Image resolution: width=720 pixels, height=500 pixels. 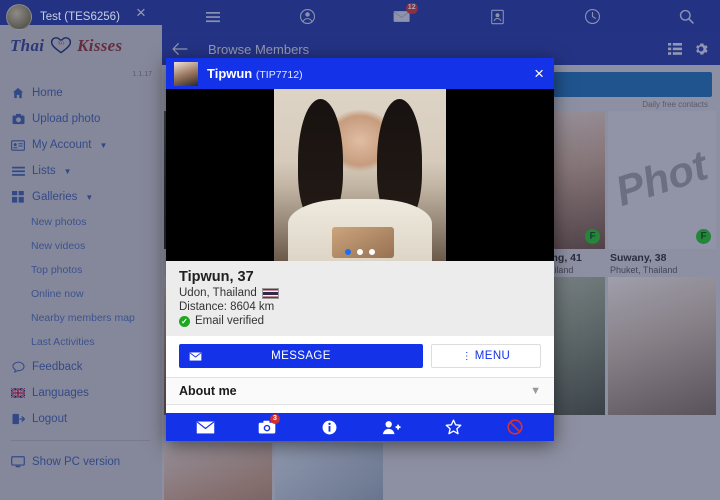 I want to click on account-chip: Test (TES6256), so click(x=63, y=16).